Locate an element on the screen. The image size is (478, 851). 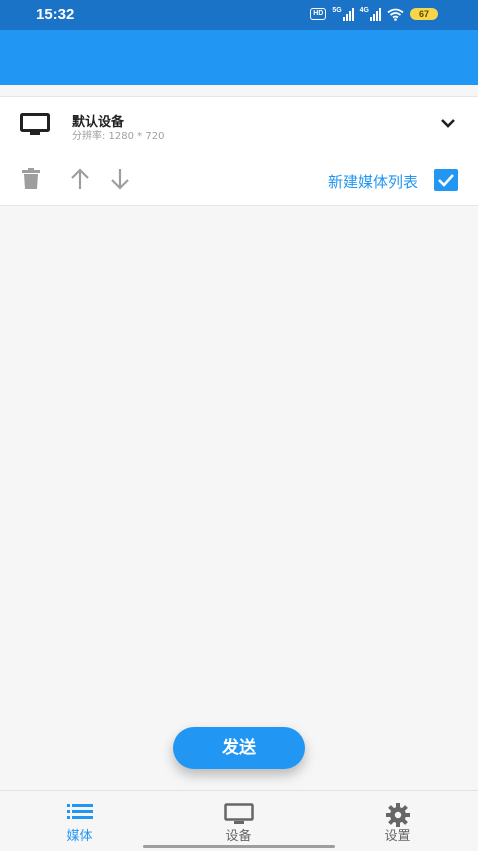
nav-label-media: 媒体 is located at coordinates (79, 836).